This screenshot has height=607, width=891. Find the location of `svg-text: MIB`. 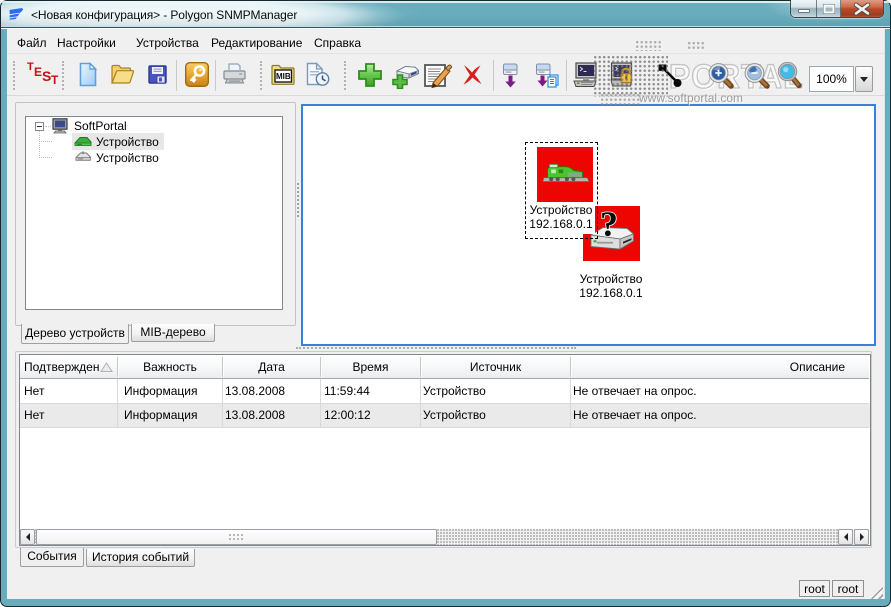

svg-text: MIB is located at coordinates (283, 76).